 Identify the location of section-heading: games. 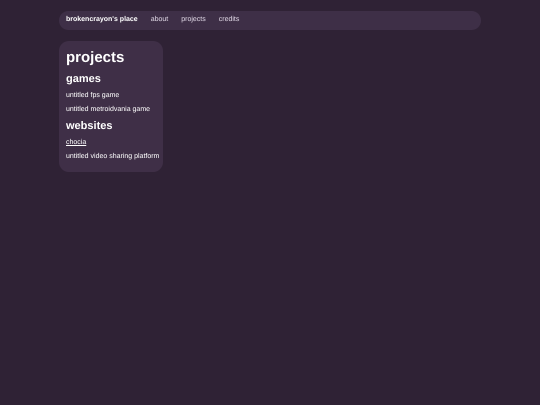
(84, 79).